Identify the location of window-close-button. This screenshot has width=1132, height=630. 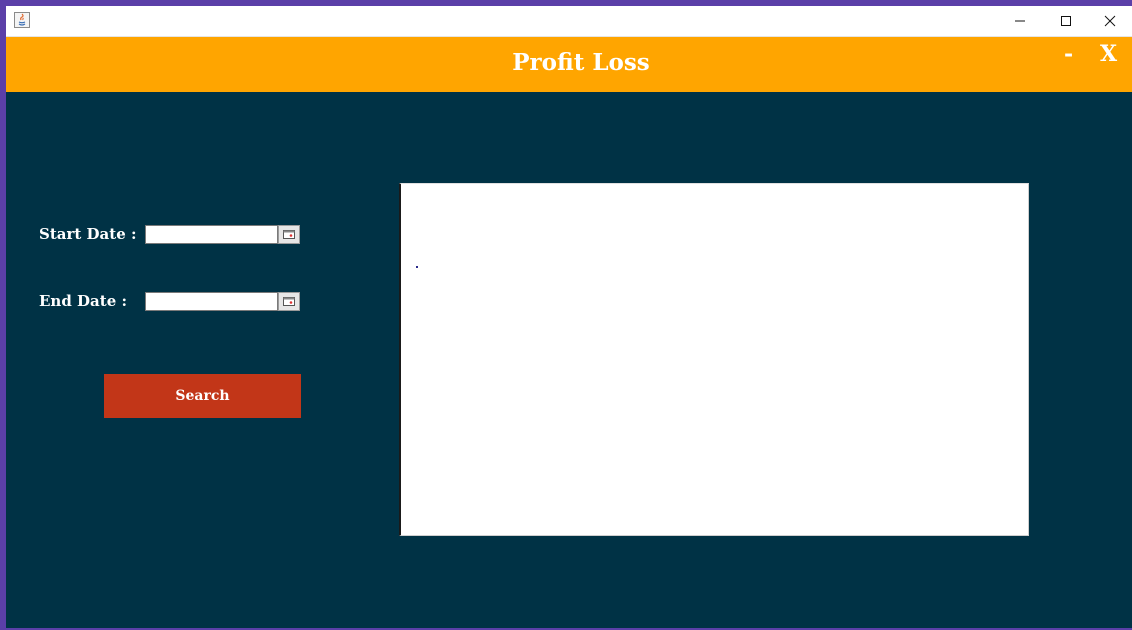
(1109, 21).